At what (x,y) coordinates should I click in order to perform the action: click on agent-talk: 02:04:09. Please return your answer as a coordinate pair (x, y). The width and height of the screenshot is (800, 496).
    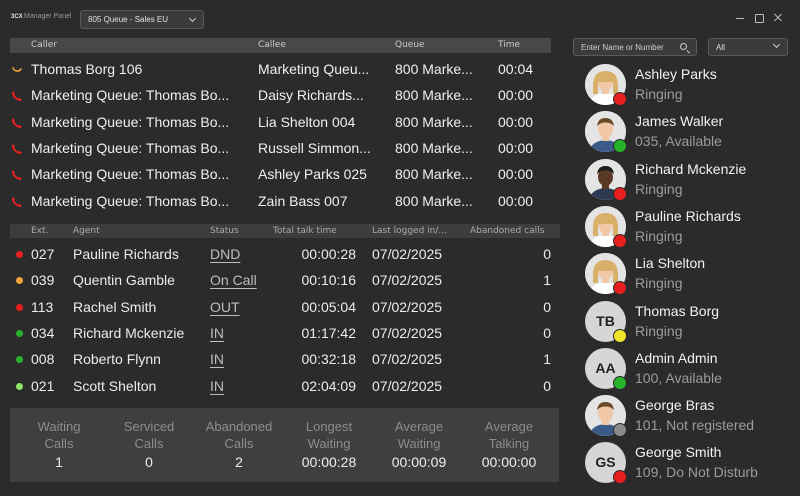
    Looking at the image, I should click on (329, 385).